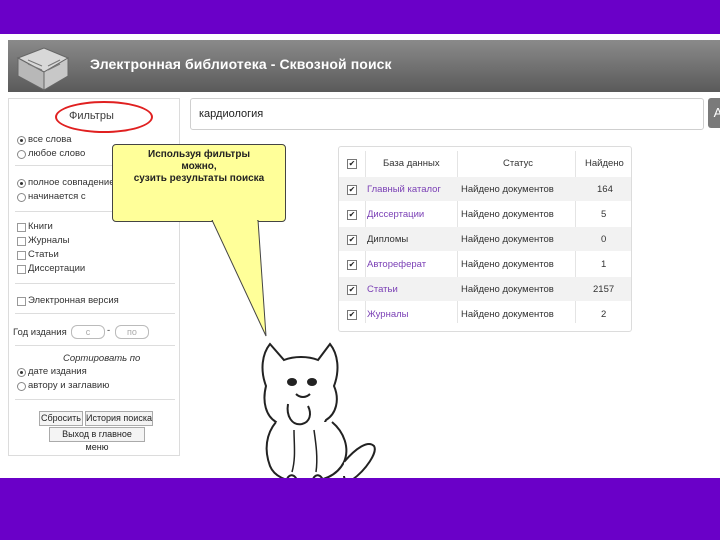 Image resolution: width=720 pixels, height=540 pixels. Describe the element at coordinates (102, 358) in the screenshot. I see `sort-title: Сортировать по` at that location.